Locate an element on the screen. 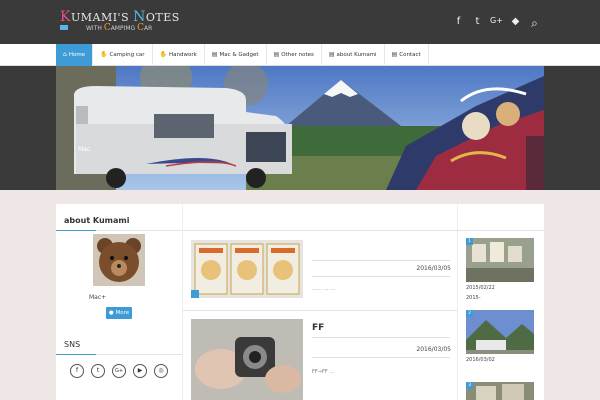 The width and height of the screenshot is (600, 400). youtube-icon: ▶ is located at coordinates (140, 371).